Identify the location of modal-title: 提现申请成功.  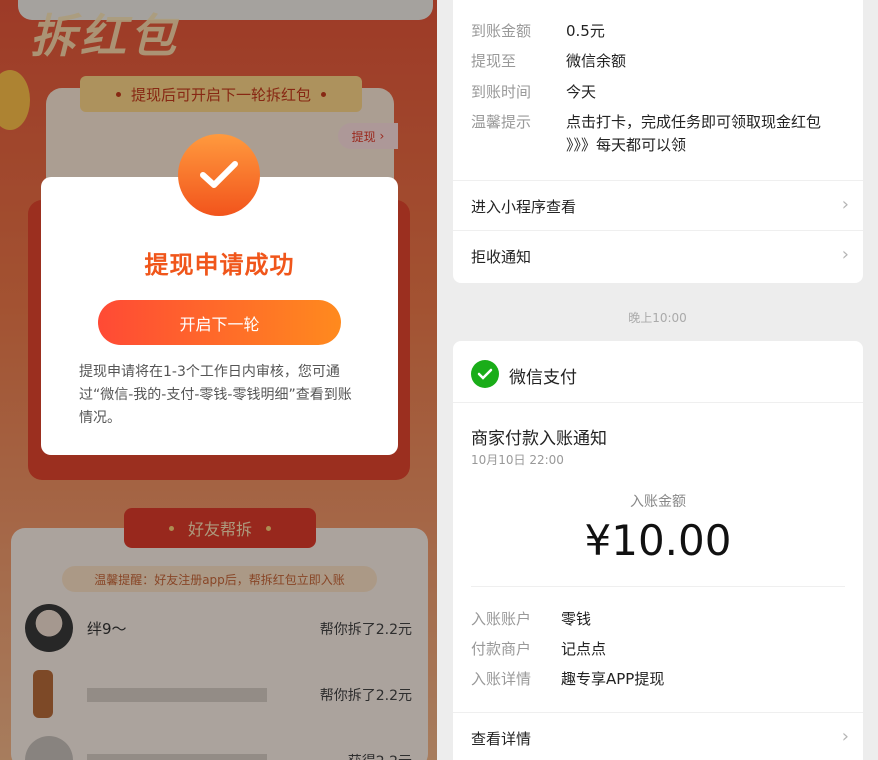
(219, 265).